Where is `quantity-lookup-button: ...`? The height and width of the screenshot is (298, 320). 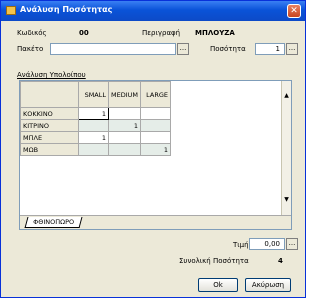
quantity-lookup-button: ... is located at coordinates (292, 49).